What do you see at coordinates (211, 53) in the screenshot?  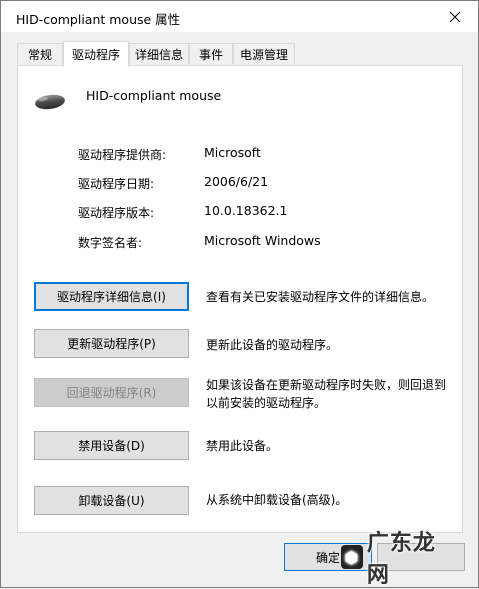 I see `tab-events: 事件` at bounding box center [211, 53].